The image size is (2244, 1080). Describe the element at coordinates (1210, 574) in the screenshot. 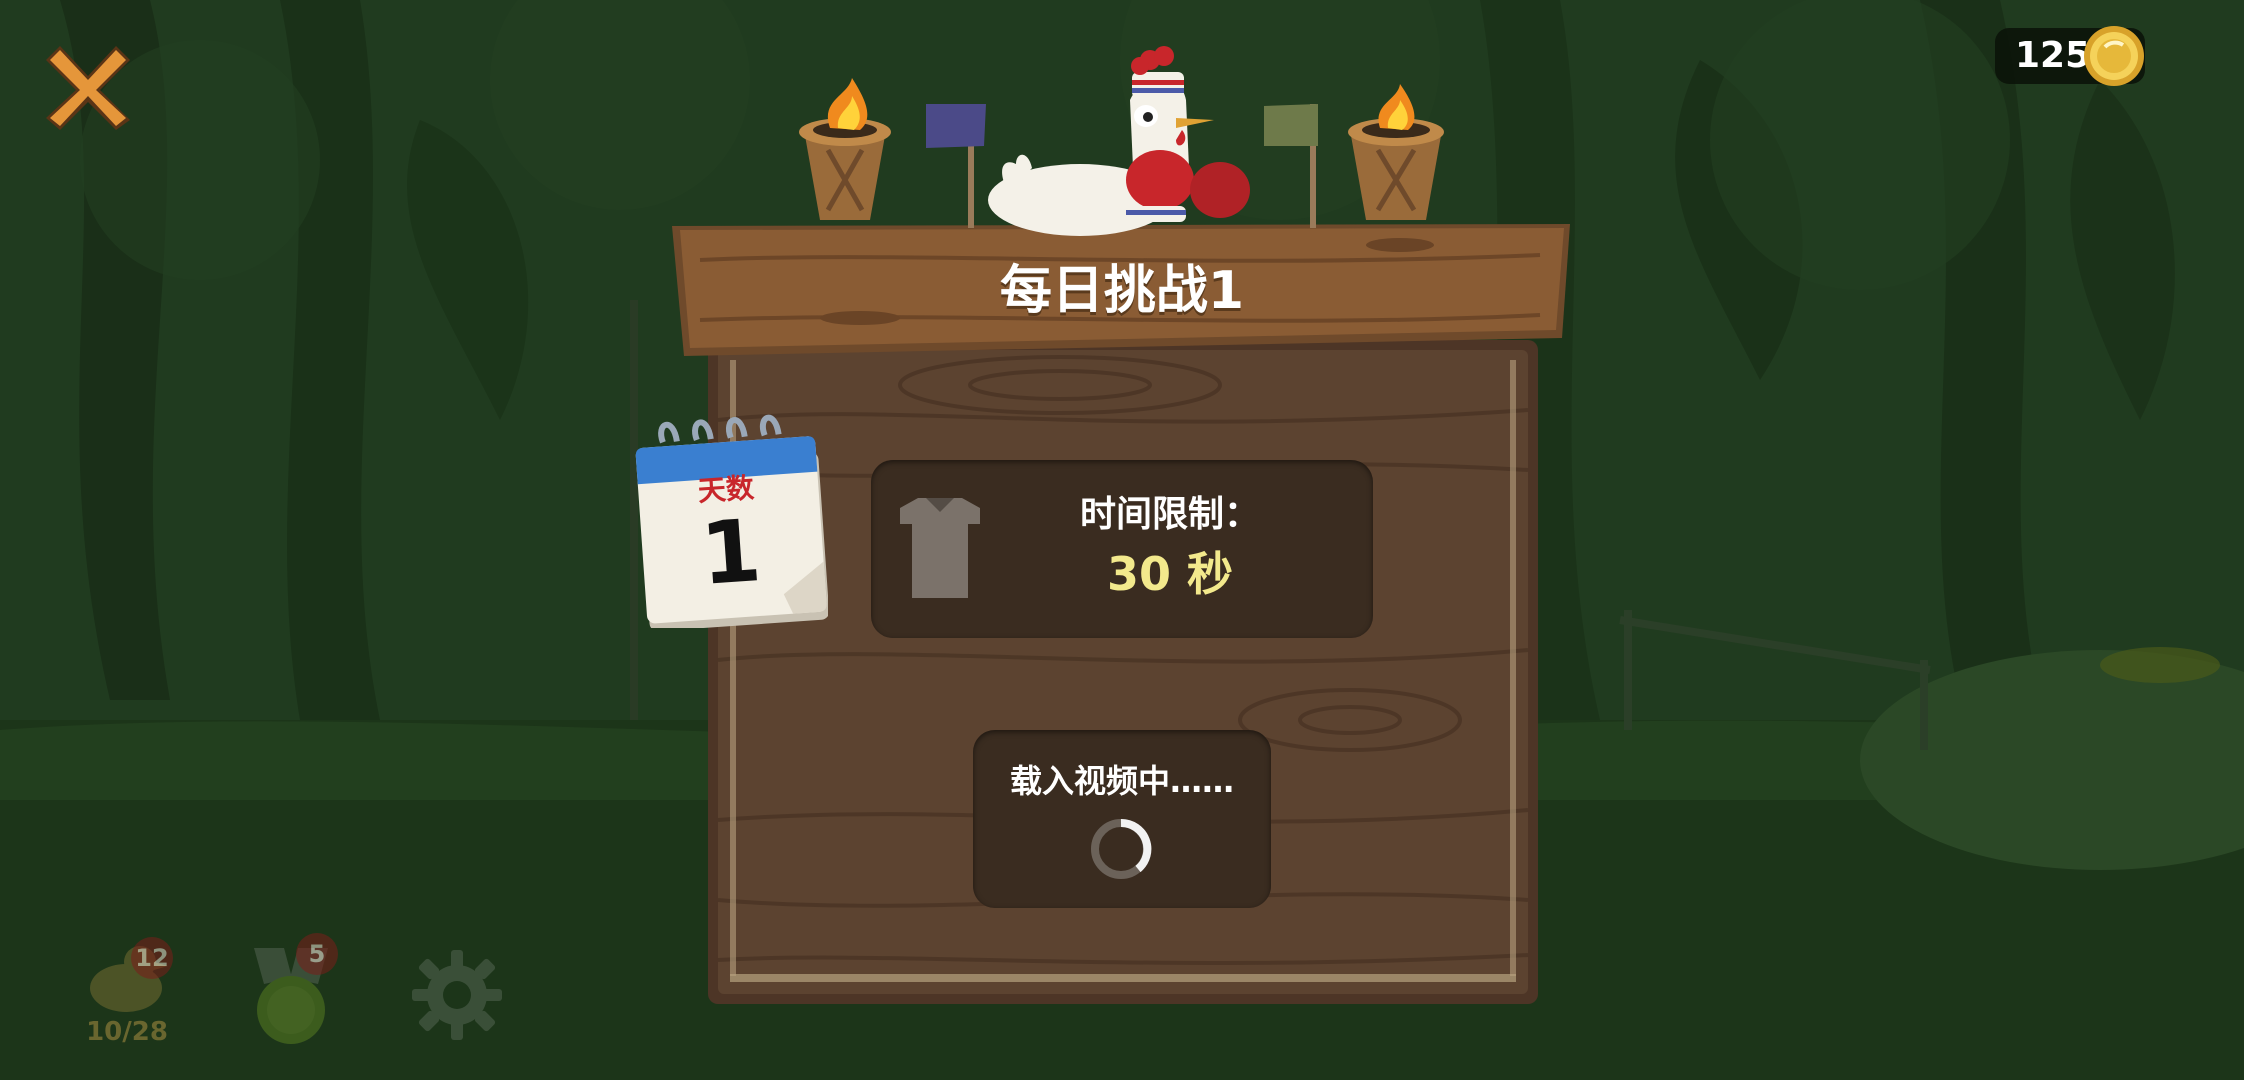

I see `time-limit-unit: 秒` at that location.